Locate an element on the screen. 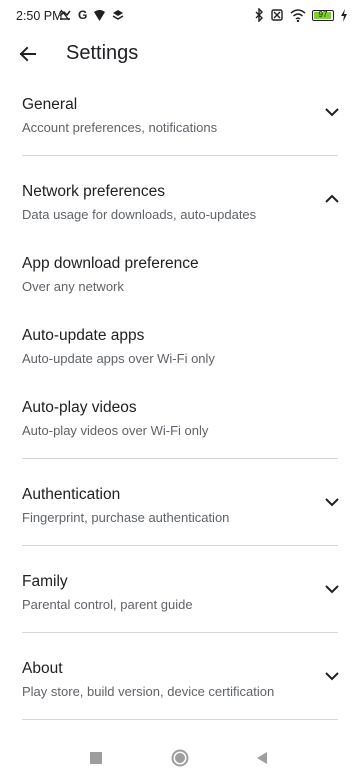 Image resolution: width=360 pixels, height=780 pixels. section-title: Authentication is located at coordinates (71, 494).